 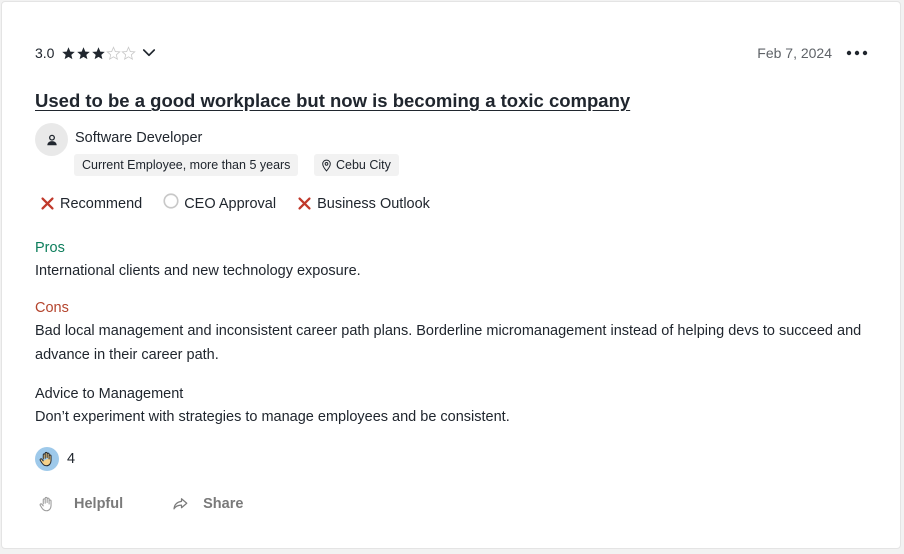 I want to click on flag-recommend: Recommend, so click(x=90, y=203).